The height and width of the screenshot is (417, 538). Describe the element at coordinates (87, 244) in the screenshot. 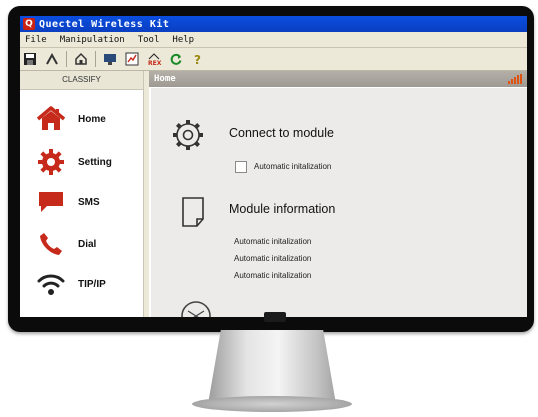

I see `sidebar-item-label: Dial` at that location.